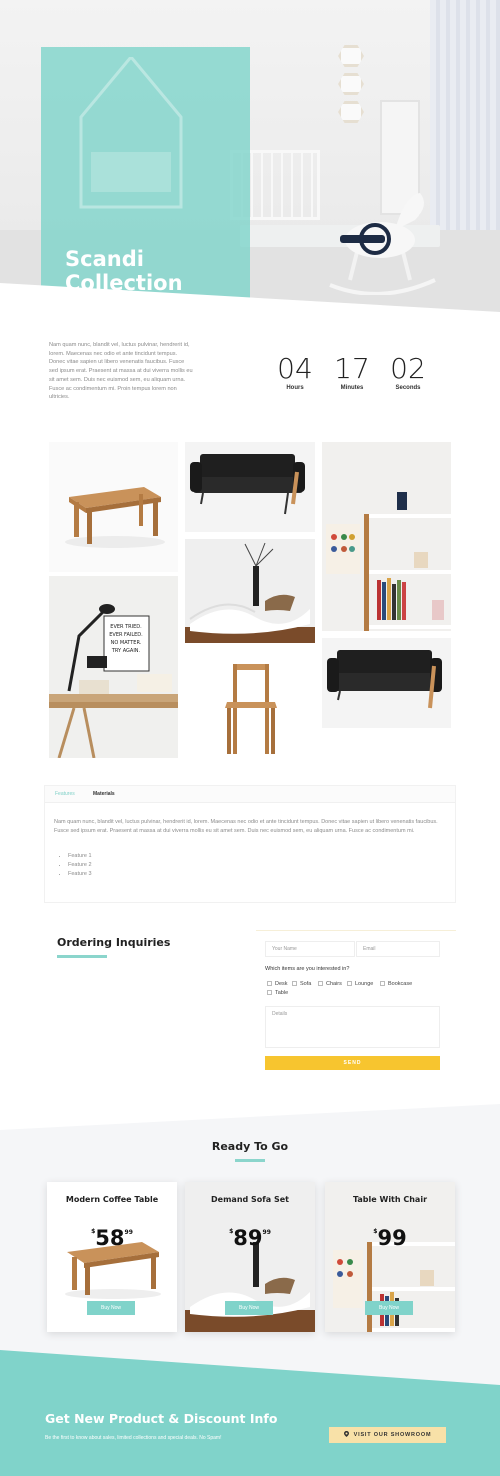 This screenshot has height=1476, width=500. Describe the element at coordinates (465, 115) in the screenshot. I see `hero-window-curtain` at that location.